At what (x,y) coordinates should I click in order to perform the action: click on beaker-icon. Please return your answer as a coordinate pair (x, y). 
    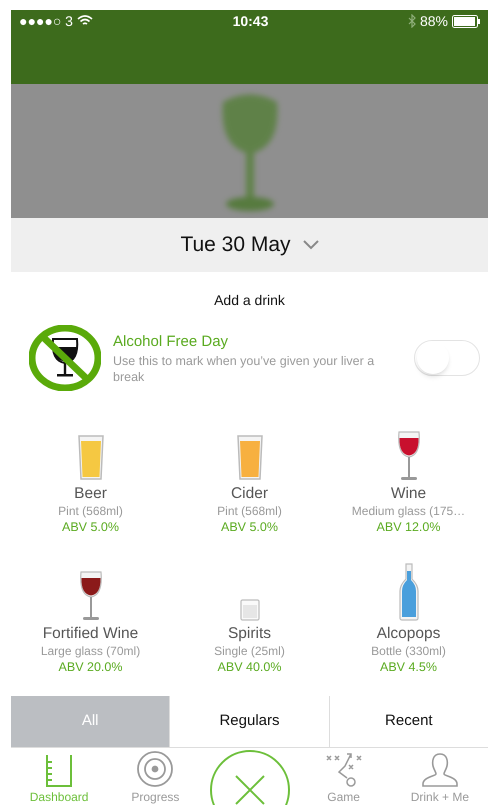
    Looking at the image, I should click on (59, 771).